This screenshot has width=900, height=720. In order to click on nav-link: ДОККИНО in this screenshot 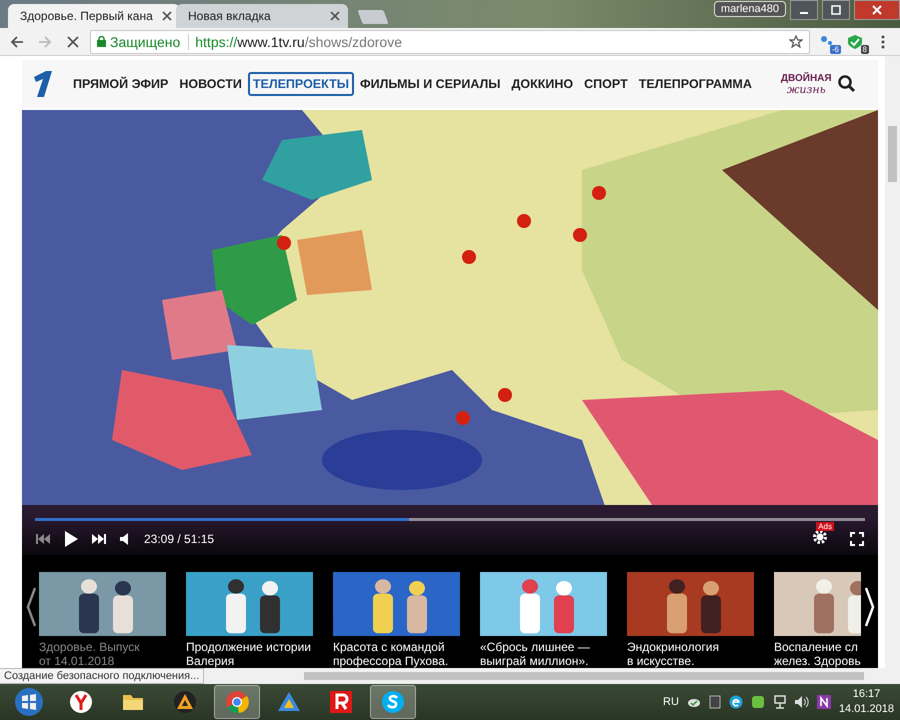, I will do `click(542, 84)`.